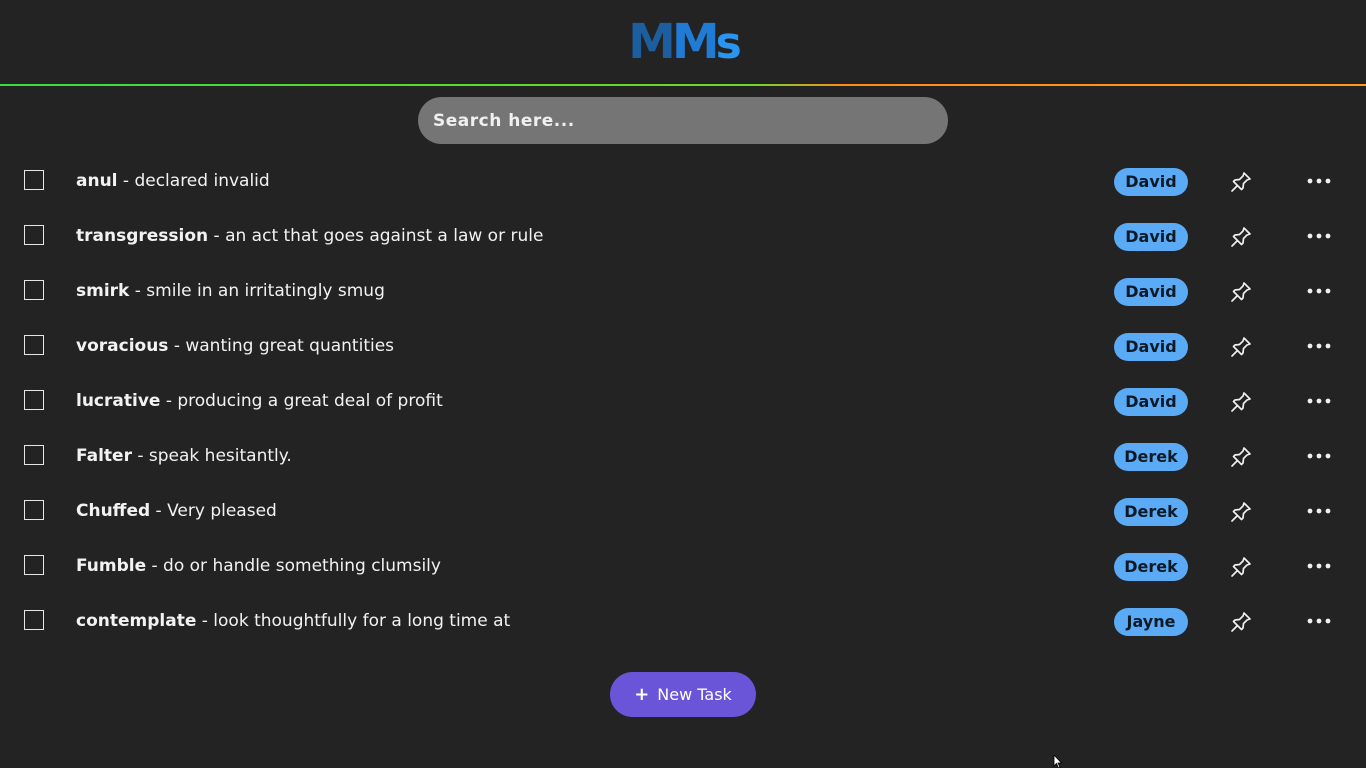 This screenshot has width=1366, height=768. Describe the element at coordinates (103, 291) in the screenshot. I see `task-term: smirk` at that location.